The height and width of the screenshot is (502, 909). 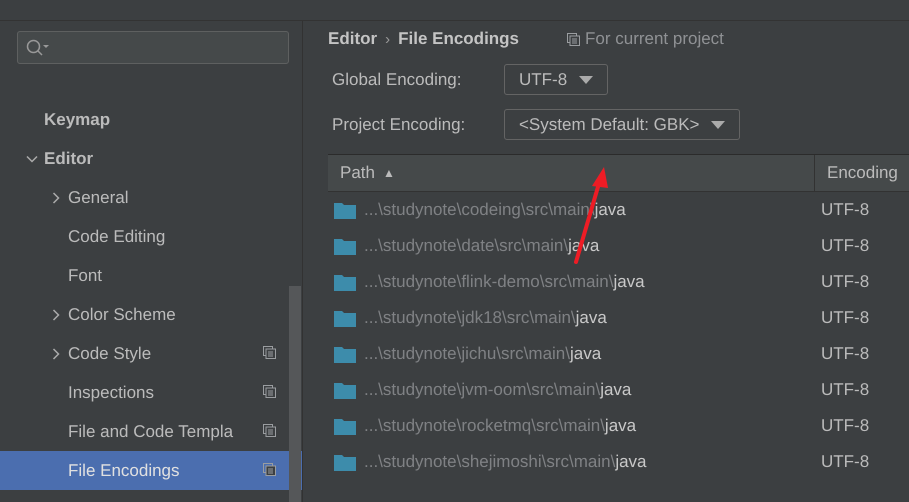 What do you see at coordinates (353, 39) in the screenshot?
I see `breadcrumb-item: Editor` at bounding box center [353, 39].